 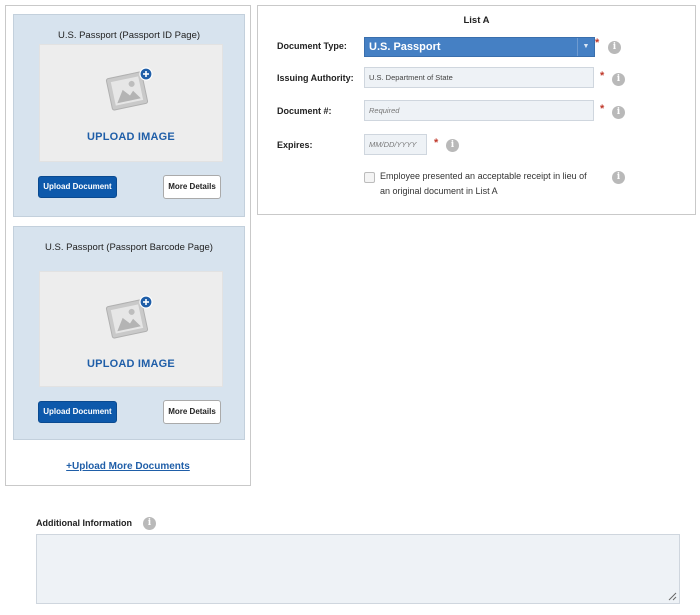 What do you see at coordinates (476, 20) in the screenshot?
I see `form-title: List A` at bounding box center [476, 20].